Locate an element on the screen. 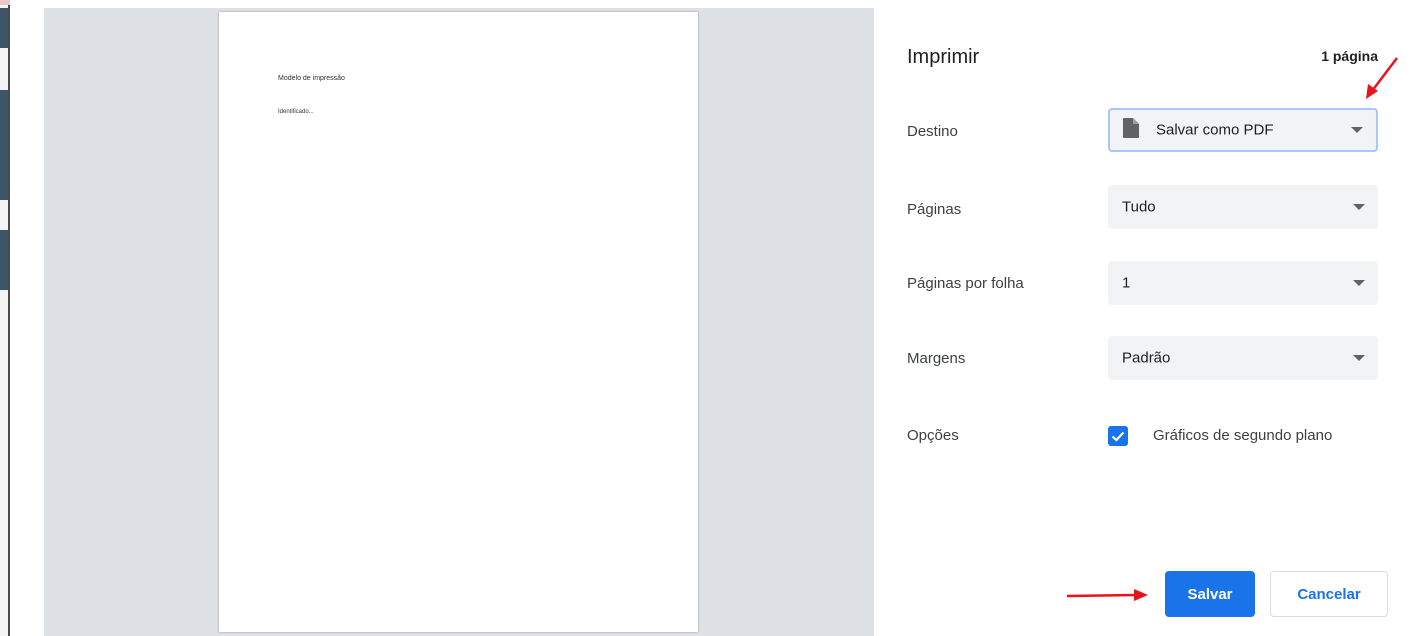  destination-value: Salvar como PDF is located at coordinates (1215, 130).